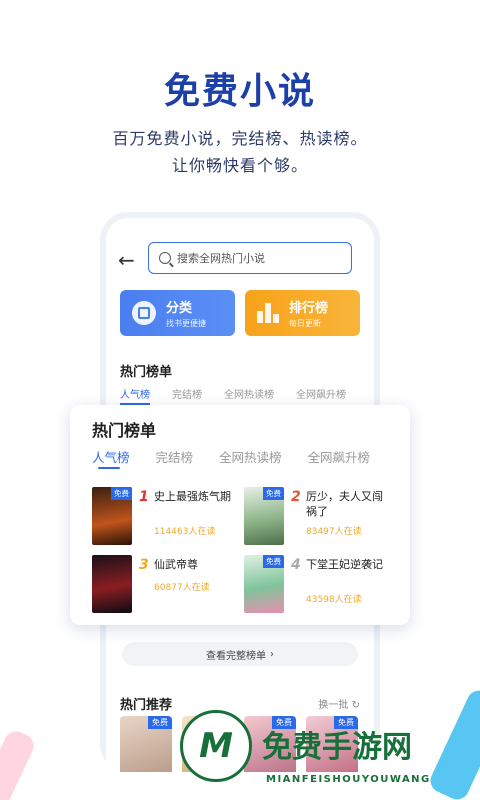 This screenshot has height=800, width=480. What do you see at coordinates (236, 656) in the screenshot?
I see `view-full-list-label: 查看完整榜单` at bounding box center [236, 656].